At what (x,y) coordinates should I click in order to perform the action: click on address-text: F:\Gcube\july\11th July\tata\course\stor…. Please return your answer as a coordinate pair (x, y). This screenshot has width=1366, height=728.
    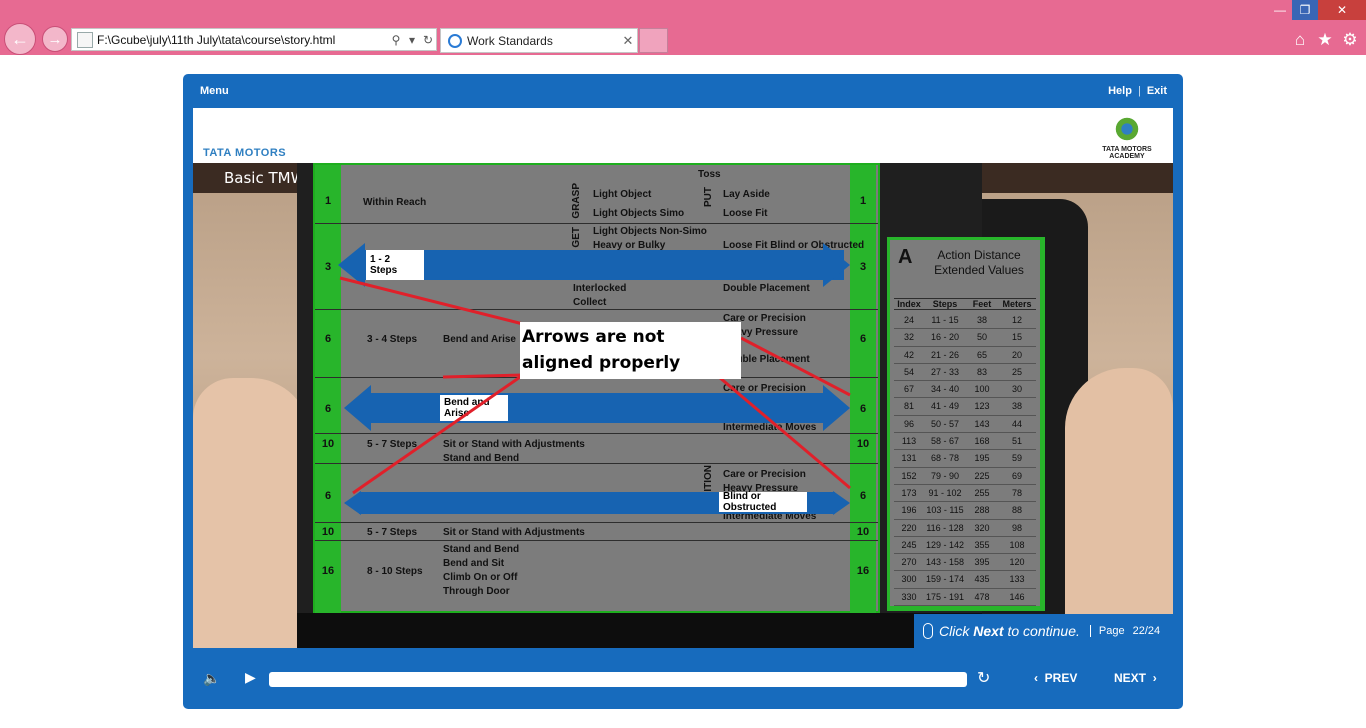
    Looking at the image, I should click on (242, 40).